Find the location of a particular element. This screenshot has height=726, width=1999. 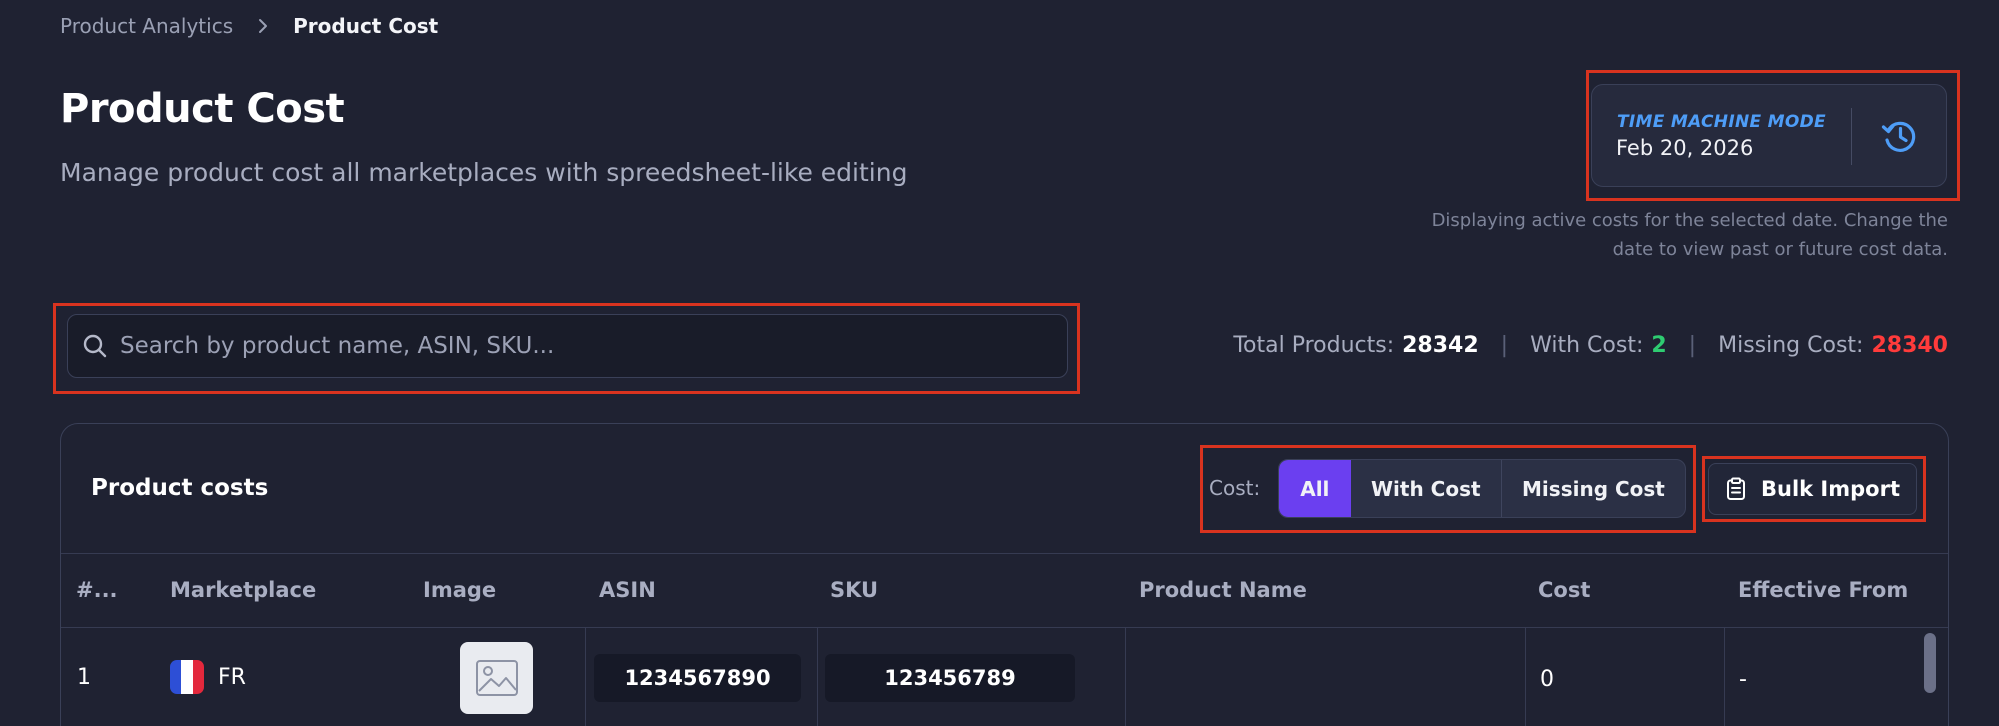

history-icon is located at coordinates (1900, 136).